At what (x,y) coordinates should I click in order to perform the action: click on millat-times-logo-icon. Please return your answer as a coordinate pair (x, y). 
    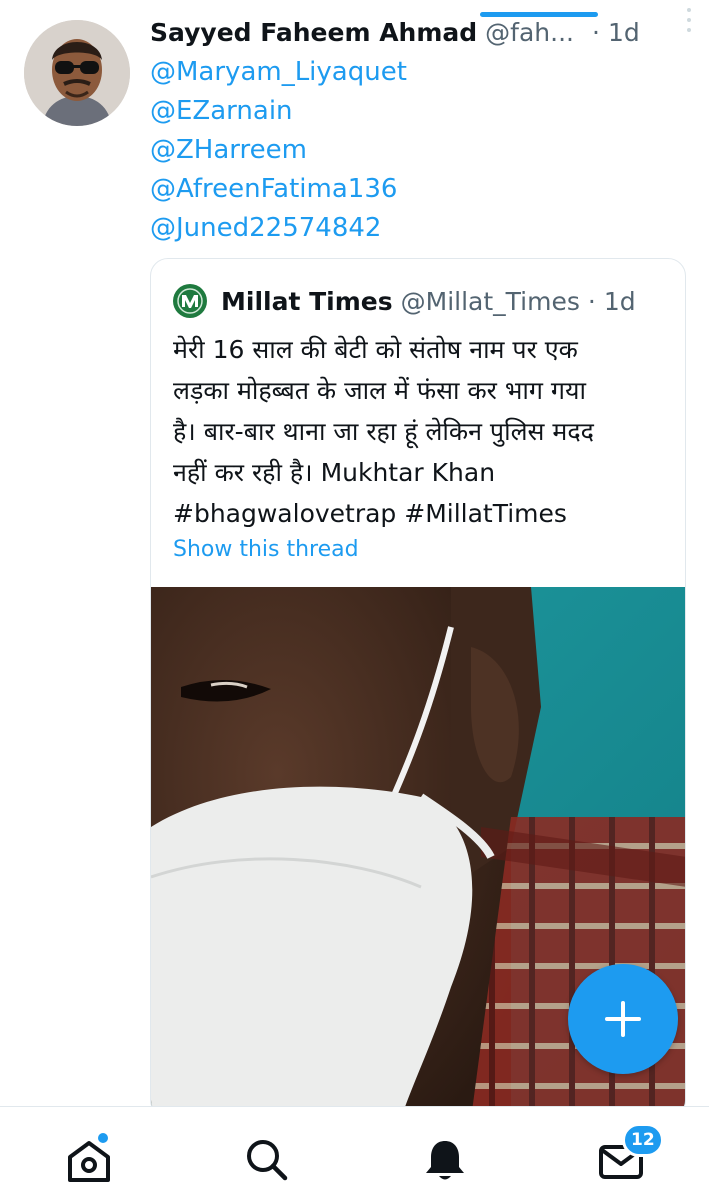
    Looking at the image, I should click on (190, 301).